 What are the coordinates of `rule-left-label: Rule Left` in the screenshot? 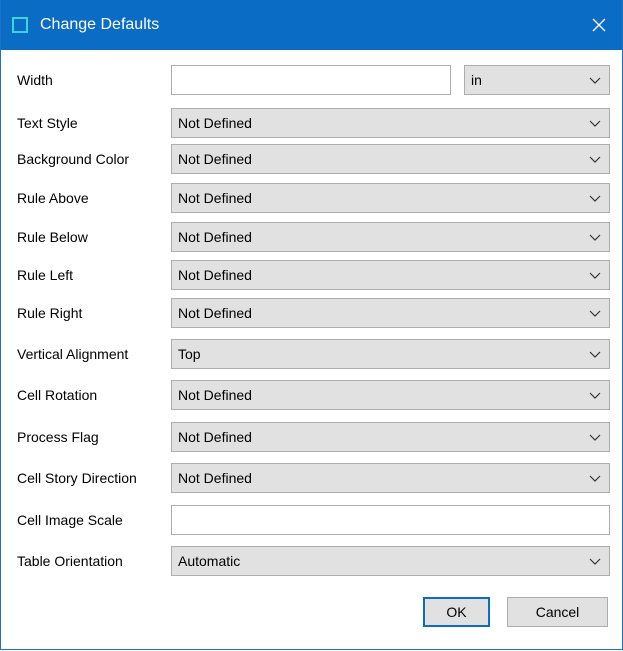 It's located at (45, 275).